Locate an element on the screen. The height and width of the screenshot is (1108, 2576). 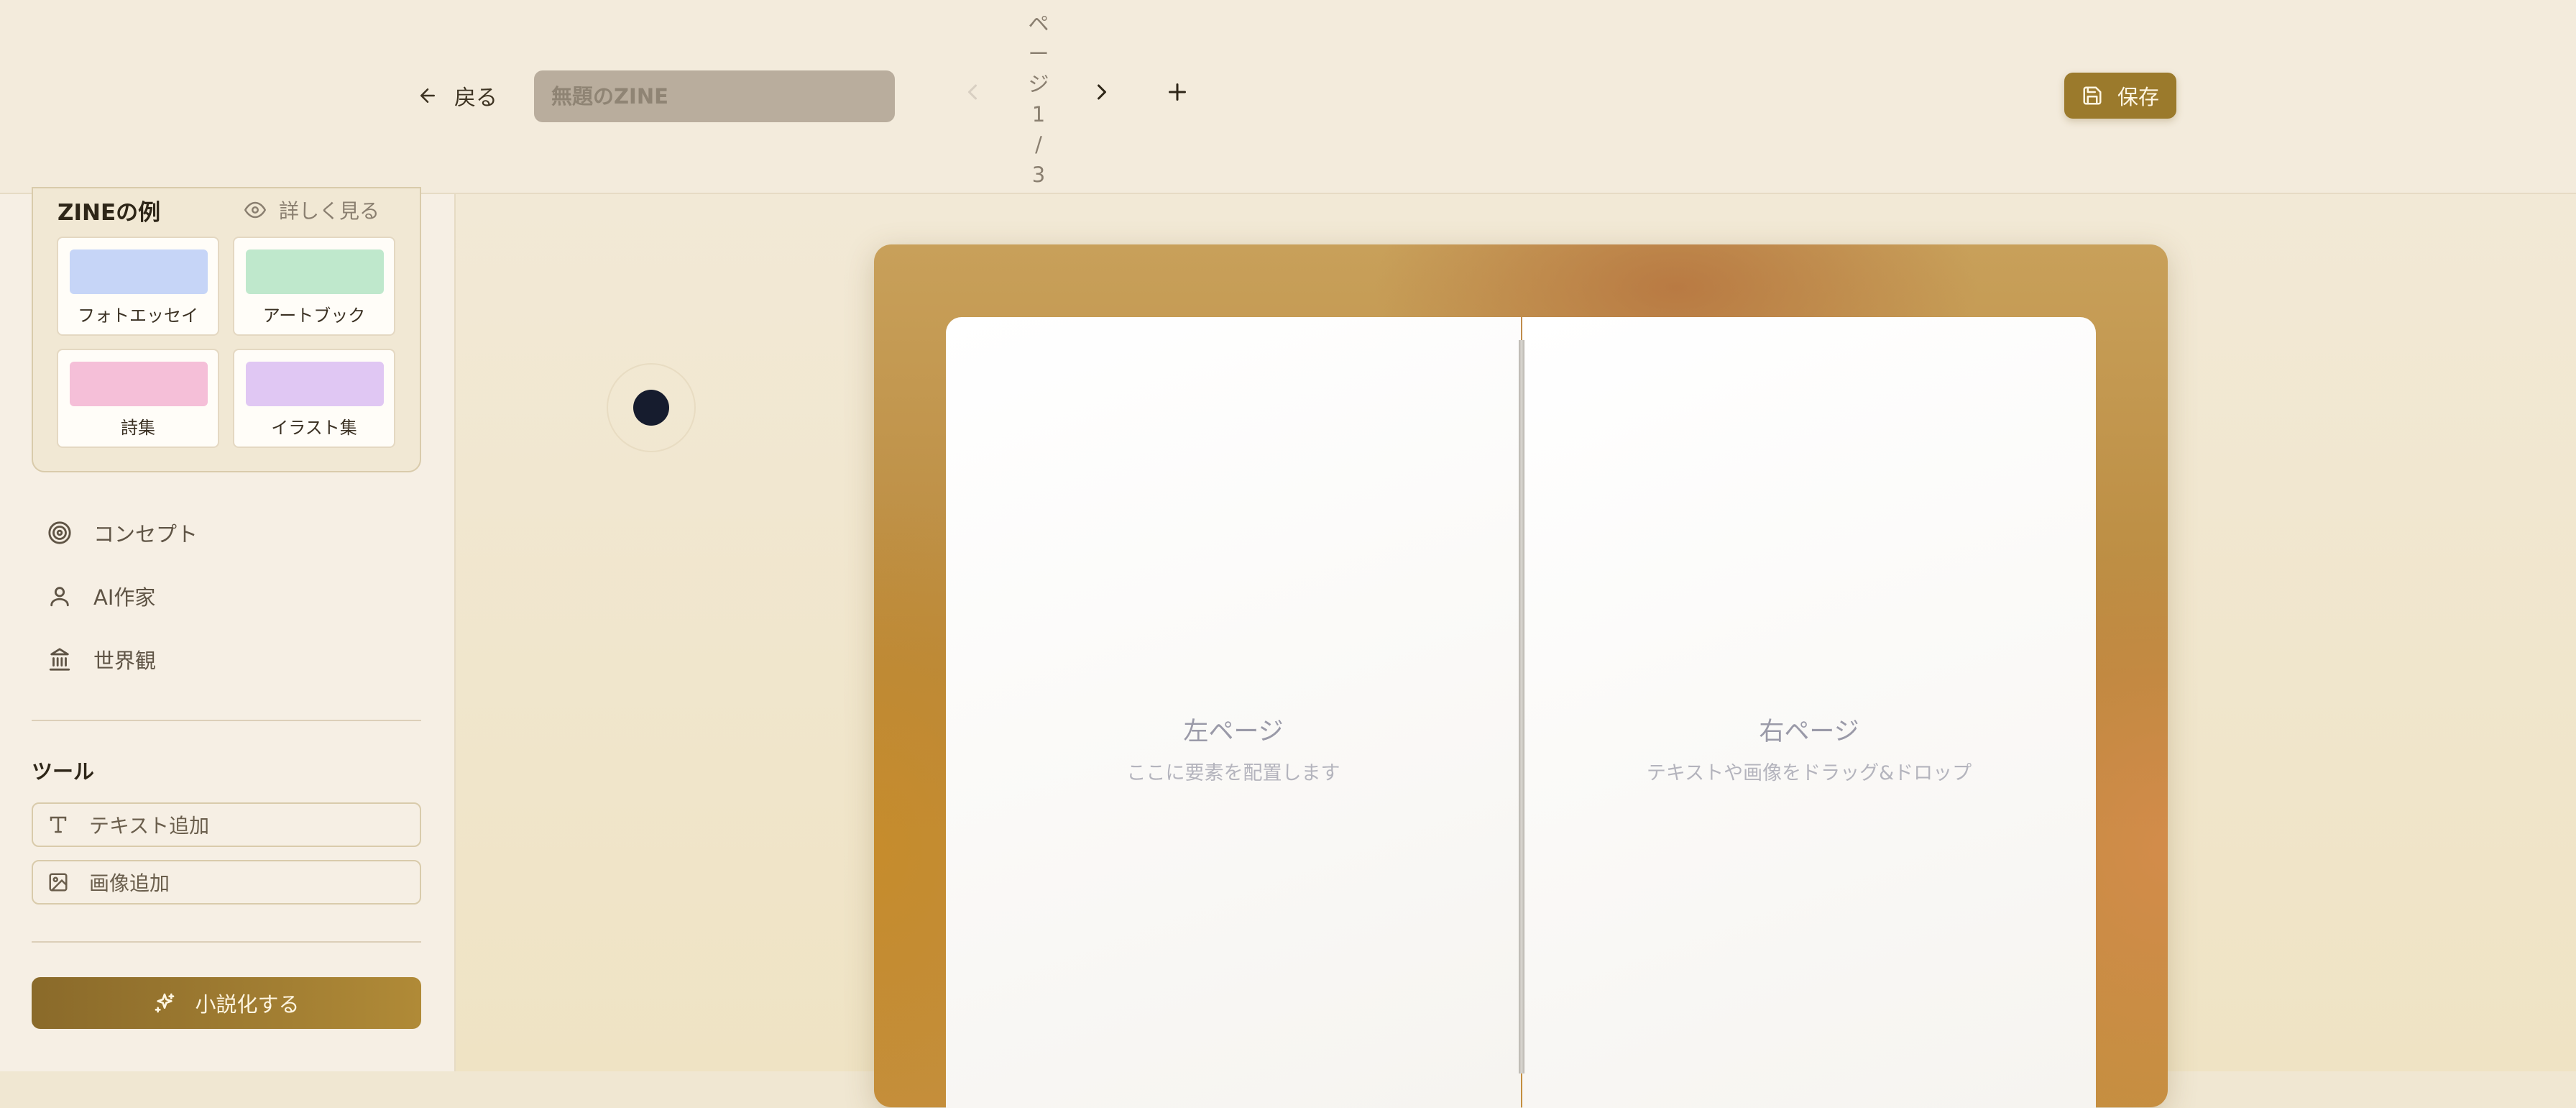
plus-icon is located at coordinates (1177, 92).